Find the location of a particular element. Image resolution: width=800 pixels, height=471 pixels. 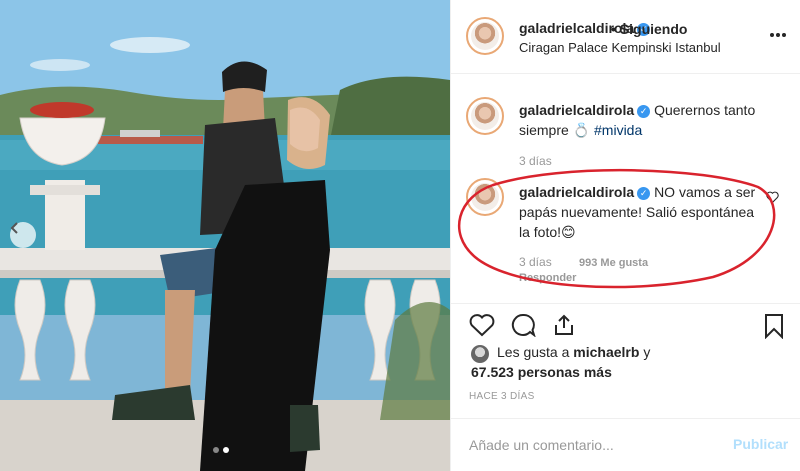

location-link: Ciragan Palace Kempinski Istanbul is located at coordinates (620, 47).